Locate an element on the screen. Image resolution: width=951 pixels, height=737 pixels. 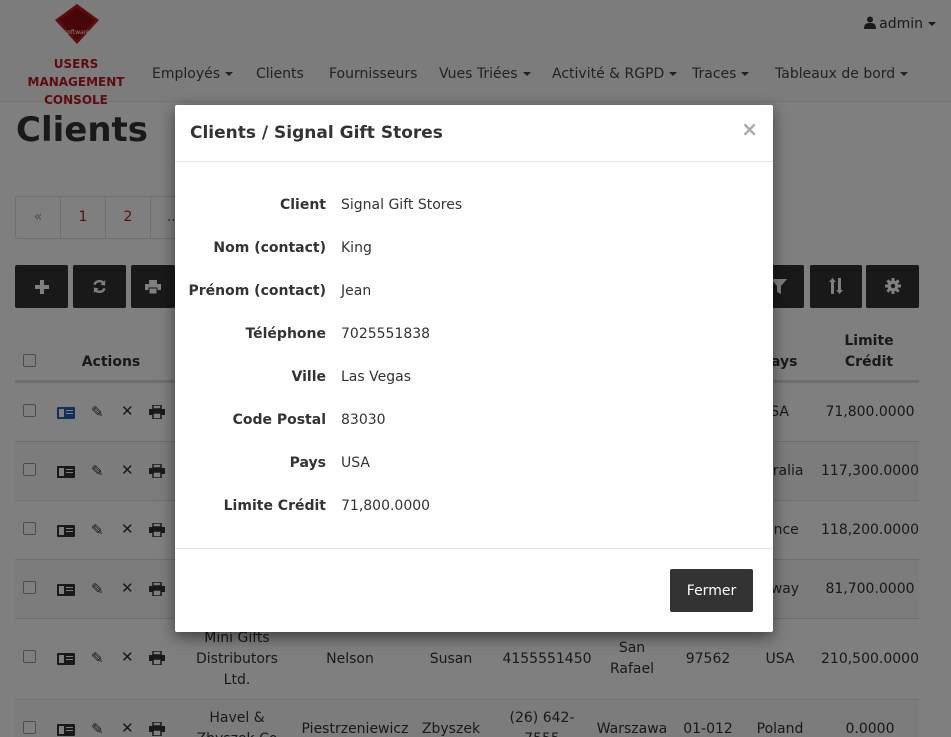
field-code-postal: Code Postal 83030 is located at coordinates (309, 420).